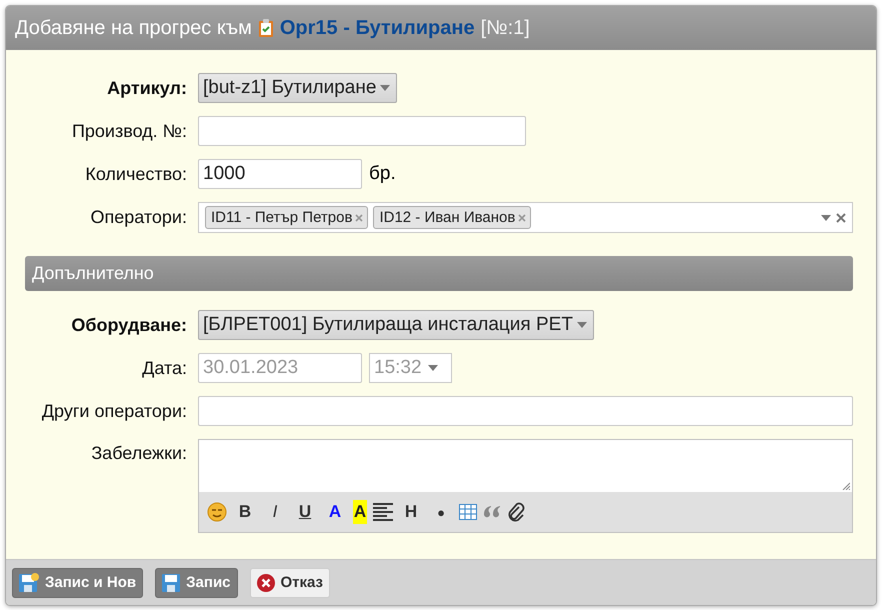  What do you see at coordinates (286, 217) in the screenshot?
I see `tag-chip: ID11 - Петър Петров` at bounding box center [286, 217].